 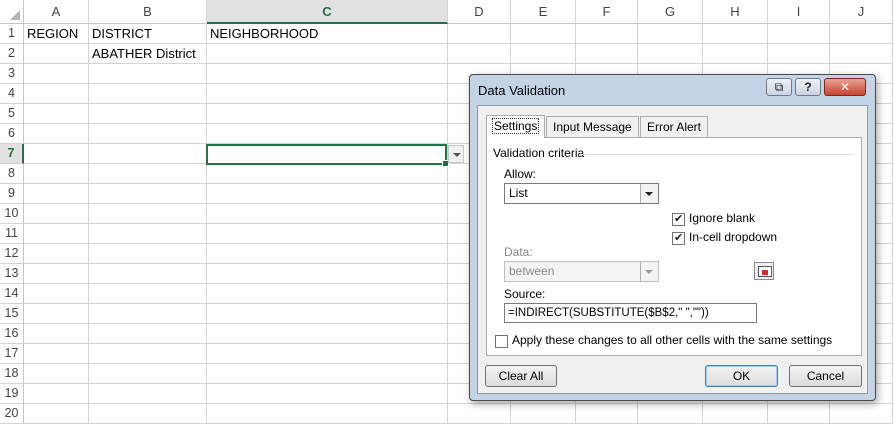 I want to click on cell-c11, so click(x=327, y=234).